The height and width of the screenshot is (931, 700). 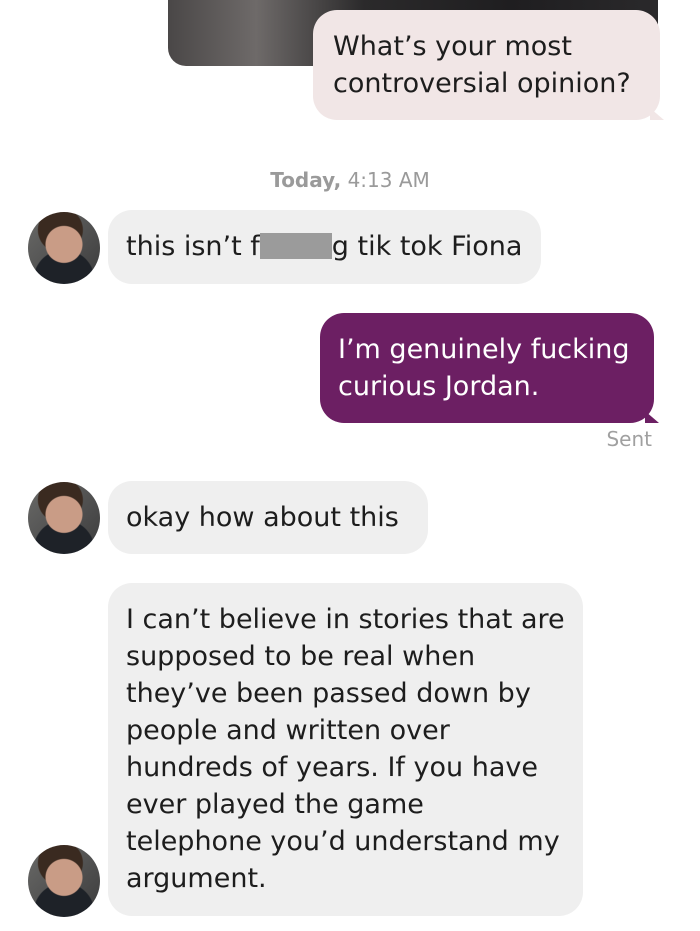 What do you see at coordinates (484, 368) in the screenshot?
I see `message-text: I’m genuinely fucking curious Jordan.` at bounding box center [484, 368].